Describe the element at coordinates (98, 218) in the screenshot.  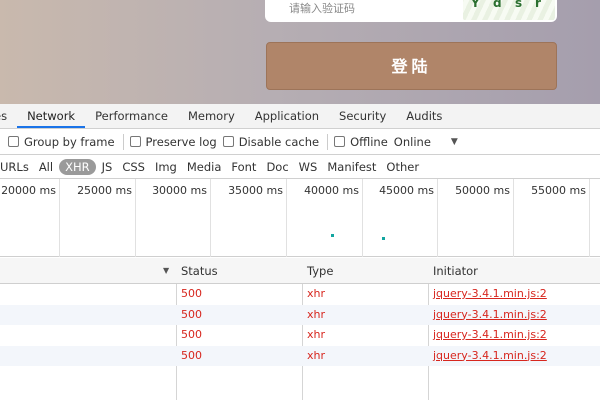
I see `timeline-tick: 25000 ms` at that location.